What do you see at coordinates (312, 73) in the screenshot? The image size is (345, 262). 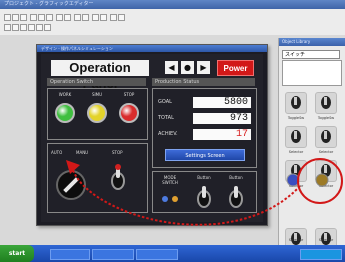 I see `palette-category-list` at bounding box center [312, 73].